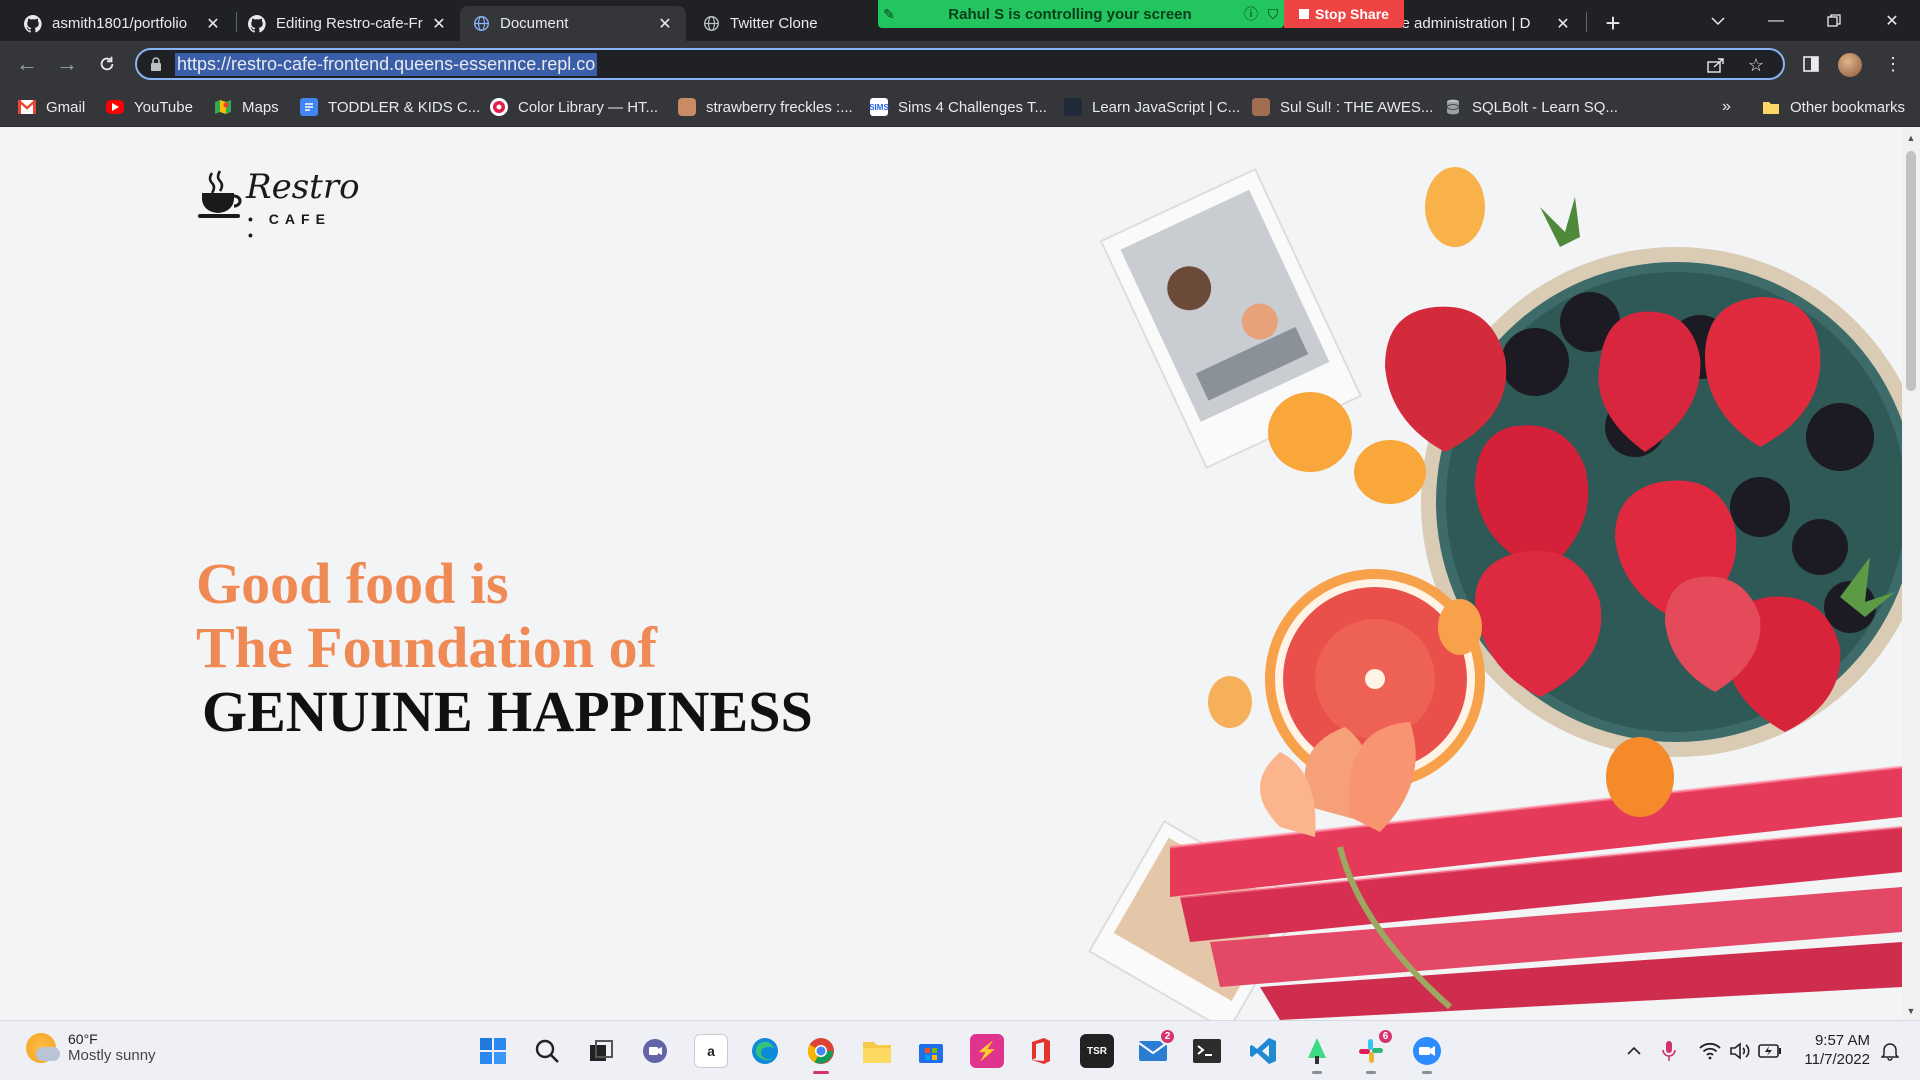 The width and height of the screenshot is (1920, 1080). What do you see at coordinates (1811, 64) in the screenshot?
I see `side-panel-icon` at bounding box center [1811, 64].